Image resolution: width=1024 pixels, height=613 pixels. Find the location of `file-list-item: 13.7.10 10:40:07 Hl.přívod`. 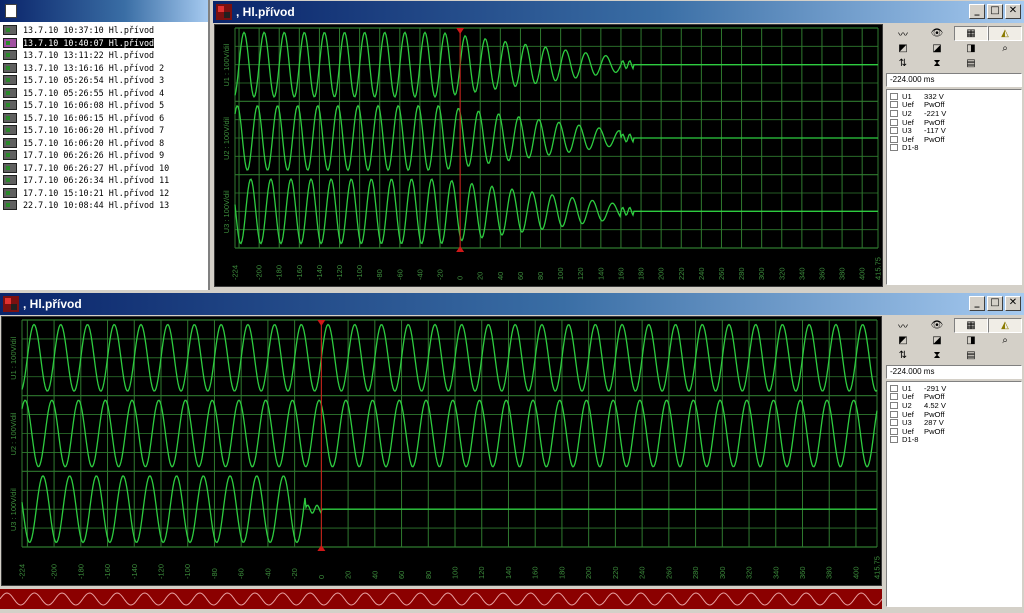

file-list-item: 13.7.10 10:40:07 Hl.přívod is located at coordinates (104, 43).